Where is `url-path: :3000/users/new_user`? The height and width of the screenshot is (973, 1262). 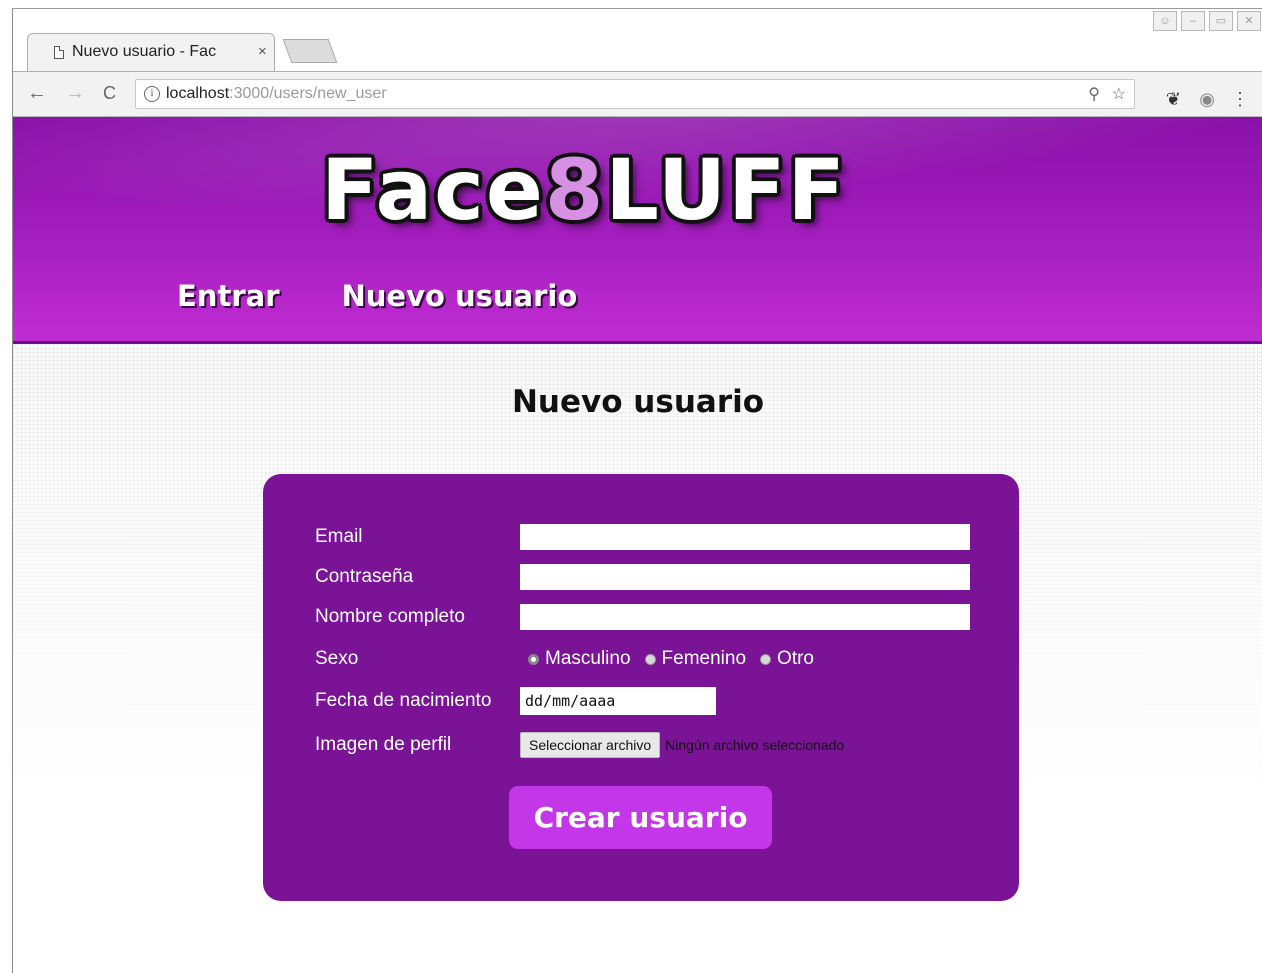
url-path: :3000/users/new_user is located at coordinates (308, 93).